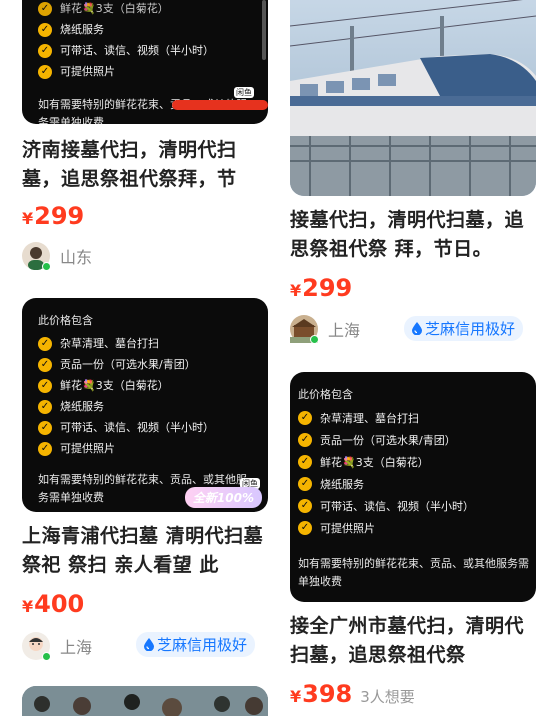  What do you see at coordinates (220, 105) in the screenshot?
I see `red-scribble` at bounding box center [220, 105].